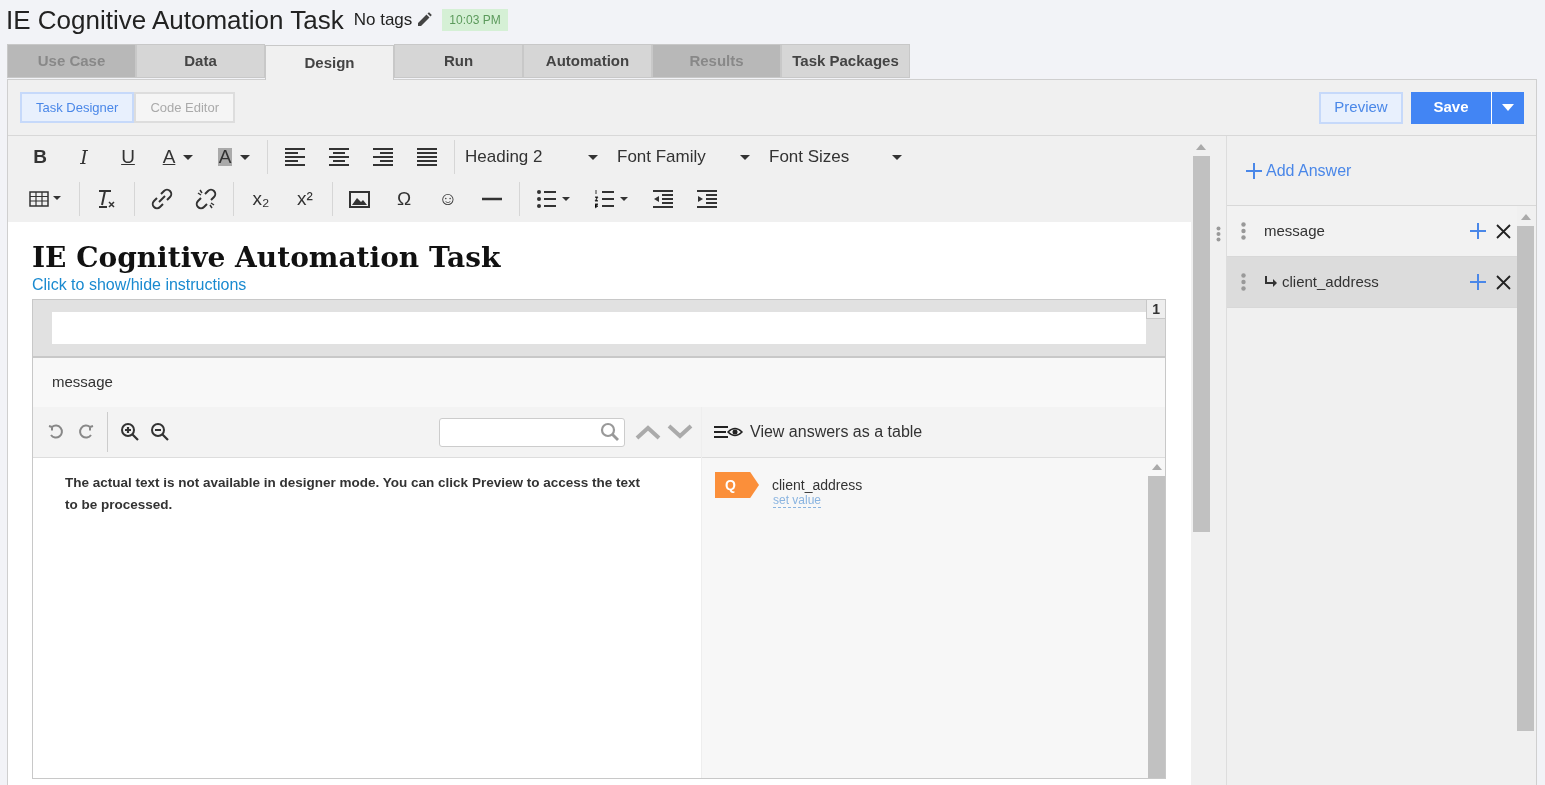 The width and height of the screenshot is (1545, 785). Describe the element at coordinates (107, 199) in the screenshot. I see `clear-format-icon` at that location.